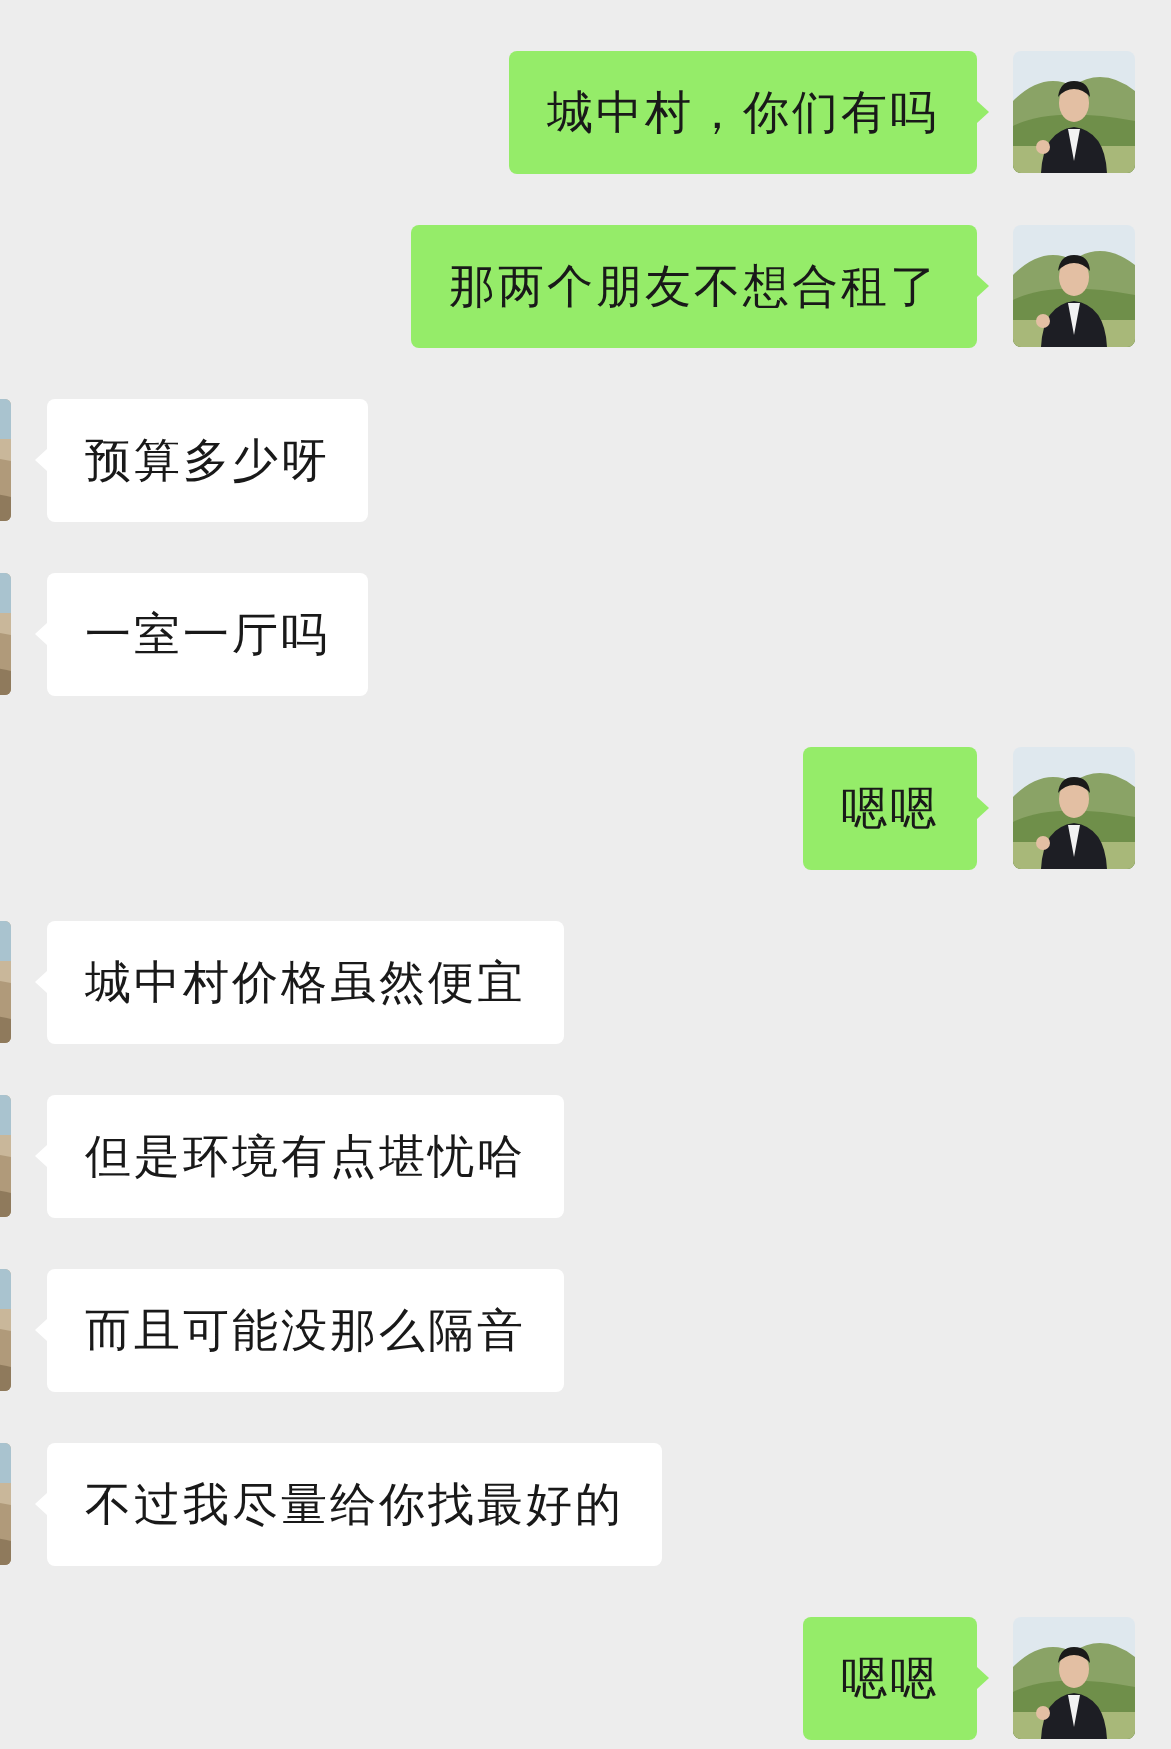 This screenshot has height=1749, width=1171. I want to click on message-bubble: 城中村价格虽然便宜, so click(305, 982).